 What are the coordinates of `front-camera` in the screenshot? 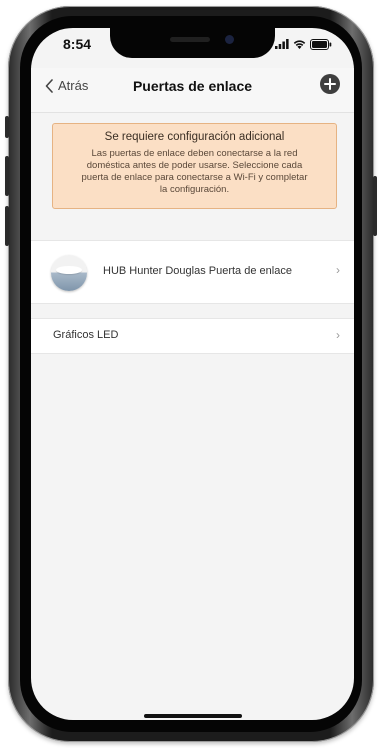 It's located at (229, 39).